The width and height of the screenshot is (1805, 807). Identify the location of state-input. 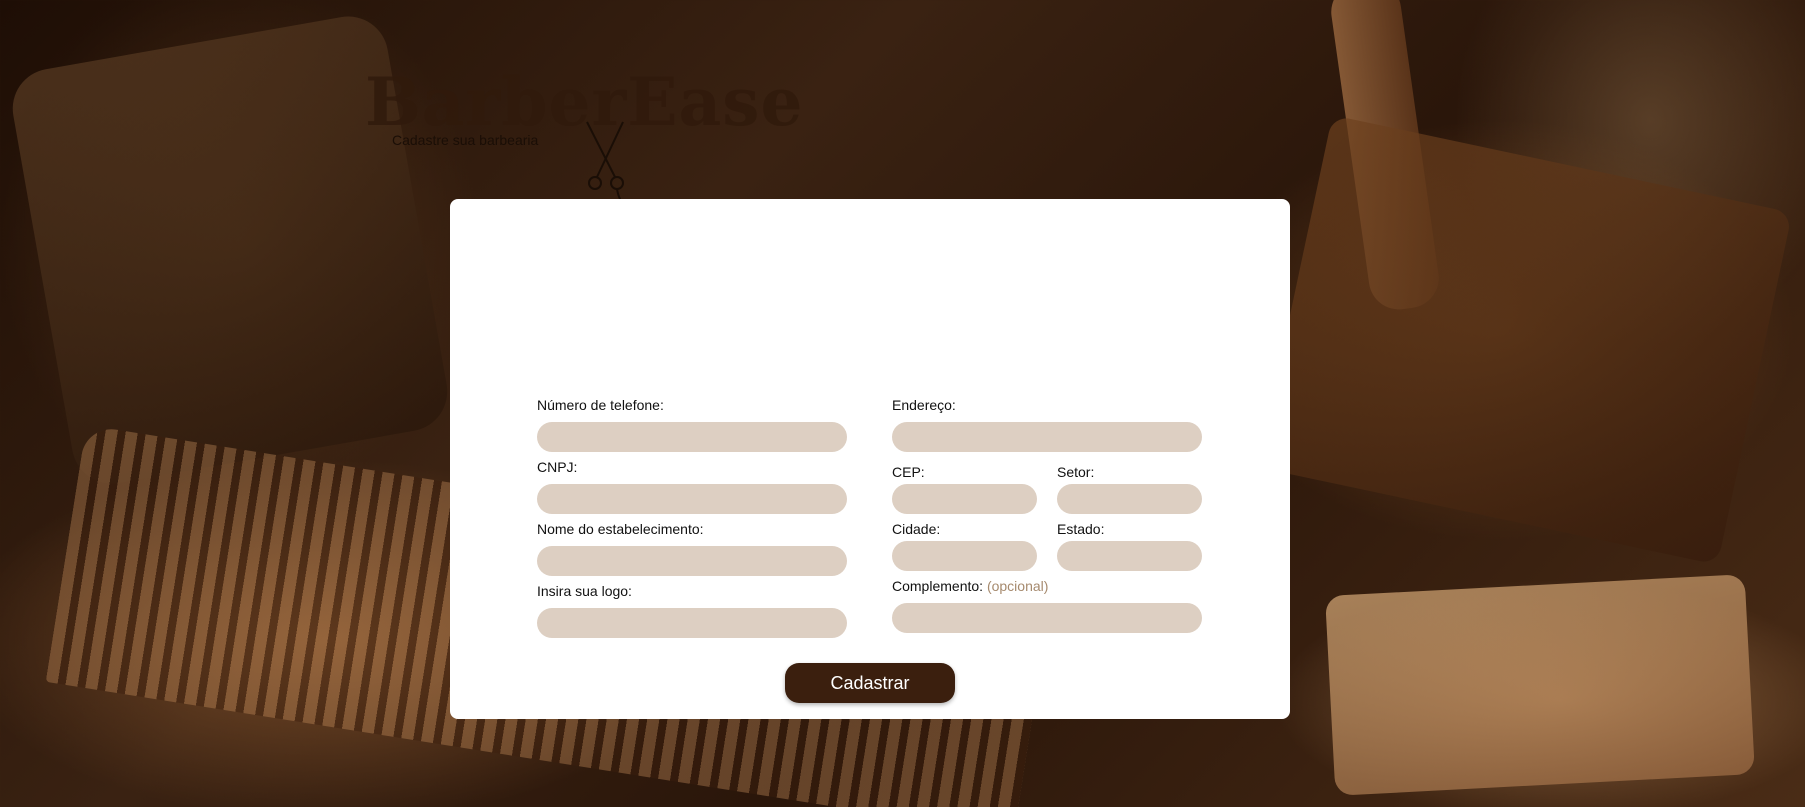
(1129, 556).